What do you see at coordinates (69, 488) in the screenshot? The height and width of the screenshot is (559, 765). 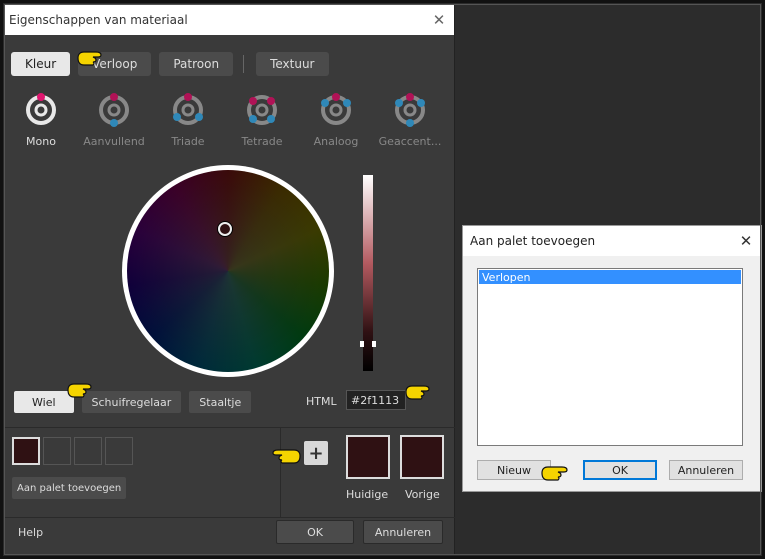 I see `add-to-palette-button: Aan palet toevoegen` at bounding box center [69, 488].